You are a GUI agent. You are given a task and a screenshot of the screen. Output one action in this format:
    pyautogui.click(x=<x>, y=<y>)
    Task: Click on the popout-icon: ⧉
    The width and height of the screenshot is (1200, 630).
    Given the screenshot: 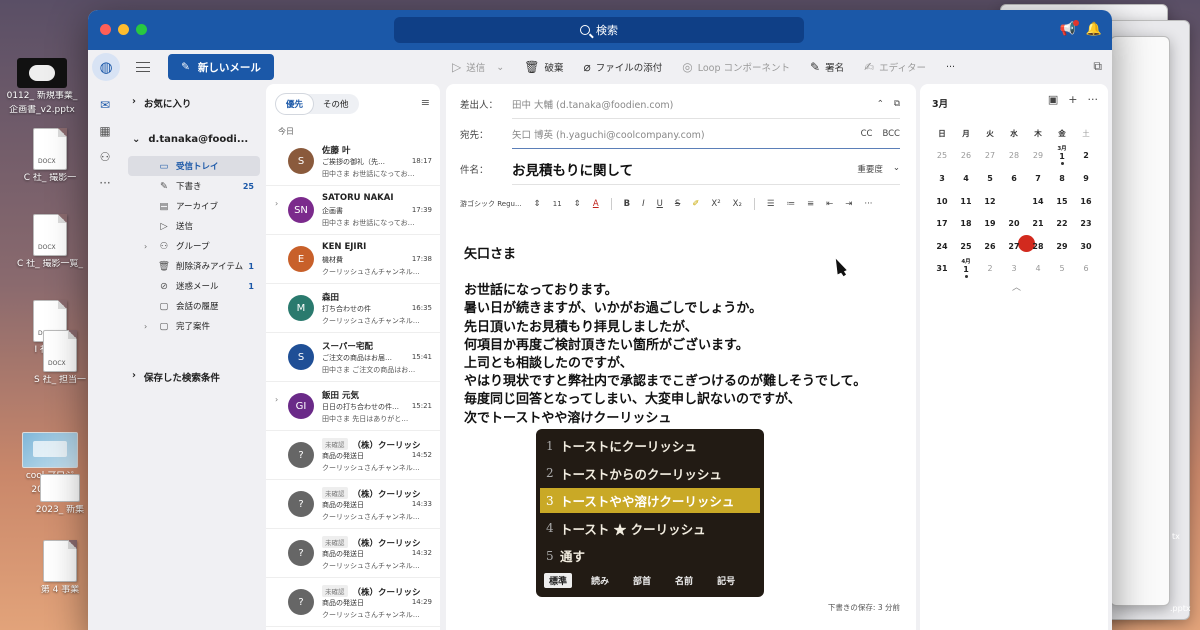 What is the action you would take?
    pyautogui.click(x=897, y=104)
    